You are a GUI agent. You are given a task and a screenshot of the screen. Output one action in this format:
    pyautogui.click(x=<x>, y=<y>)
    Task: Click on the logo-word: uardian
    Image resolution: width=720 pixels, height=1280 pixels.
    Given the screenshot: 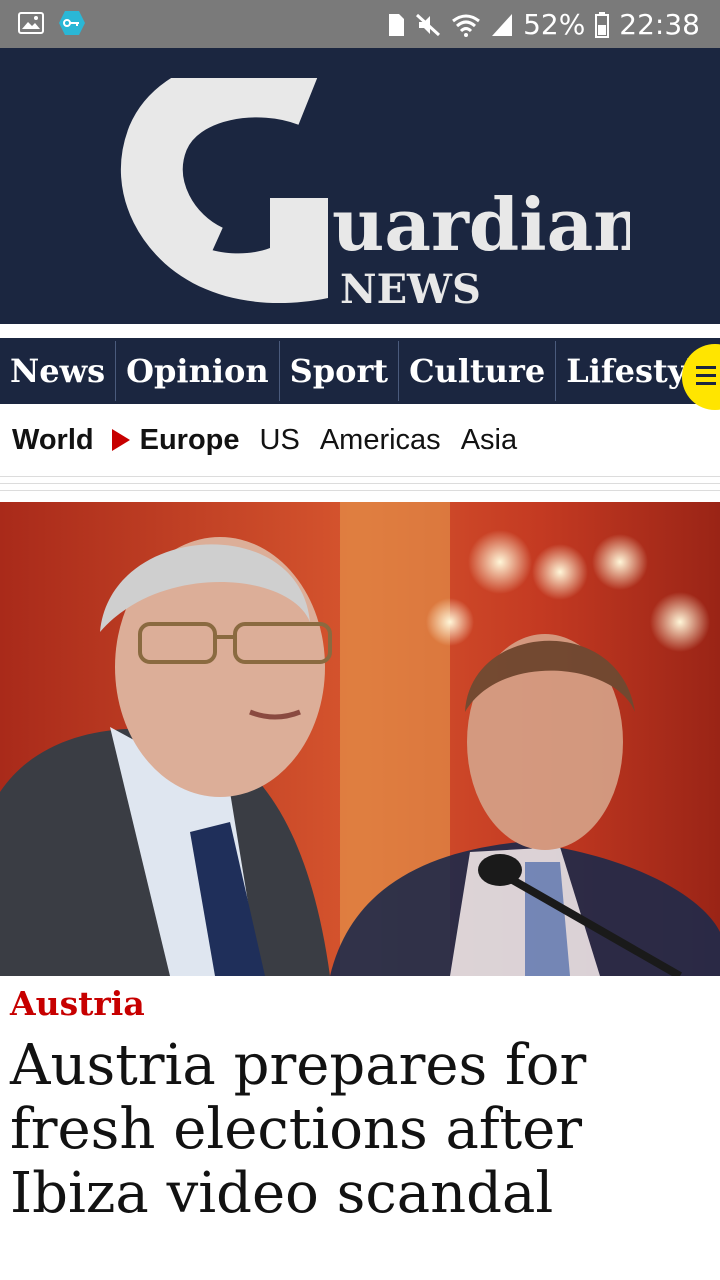 What is the action you would take?
    pyautogui.click(x=481, y=224)
    